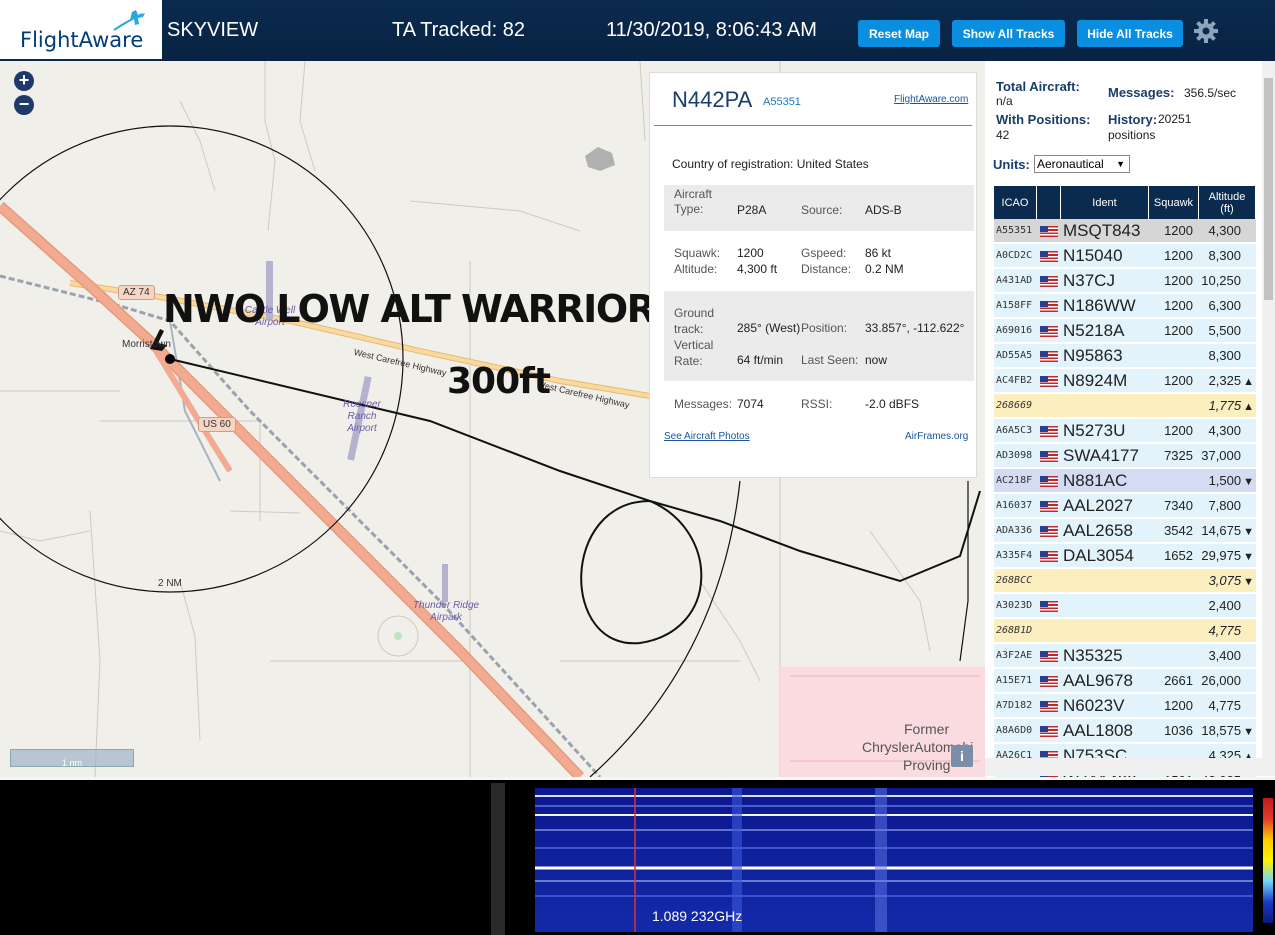 This screenshot has width=1275, height=935. I want to click on table-row: A431AD N37CJ 1200 10,250, so click(1125, 281).